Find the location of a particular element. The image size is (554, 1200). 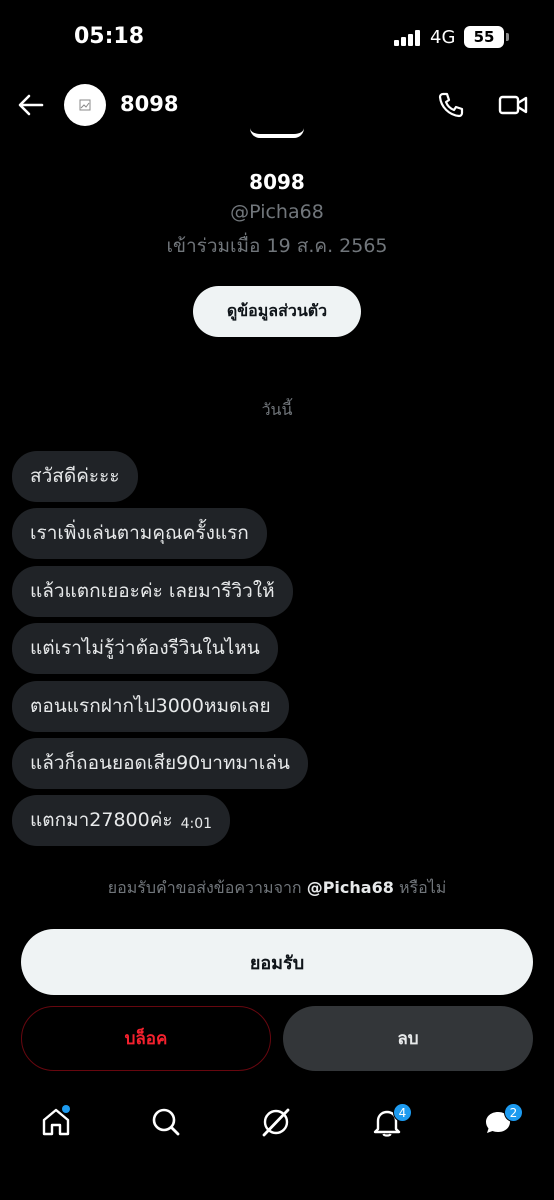

search-icon is located at coordinates (166, 1122).